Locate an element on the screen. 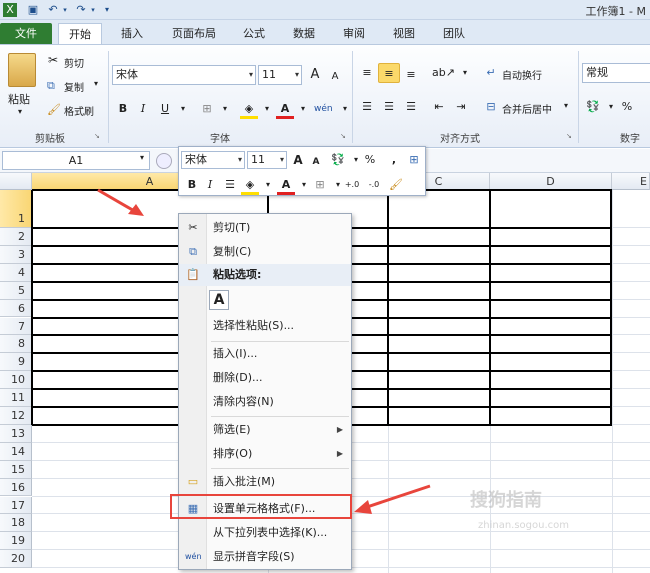 This screenshot has width=650, height=573. grow-font-button: A is located at coordinates (315, 75).